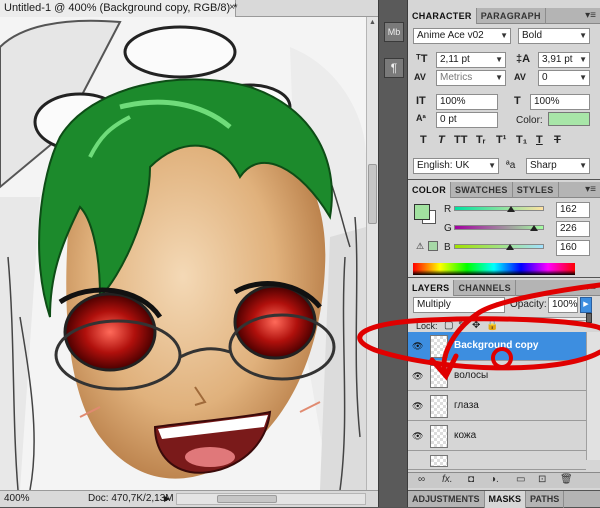  I want to click on status-bar: 400% Doc: 470,7K/2,13M ▶, so click(189, 498).